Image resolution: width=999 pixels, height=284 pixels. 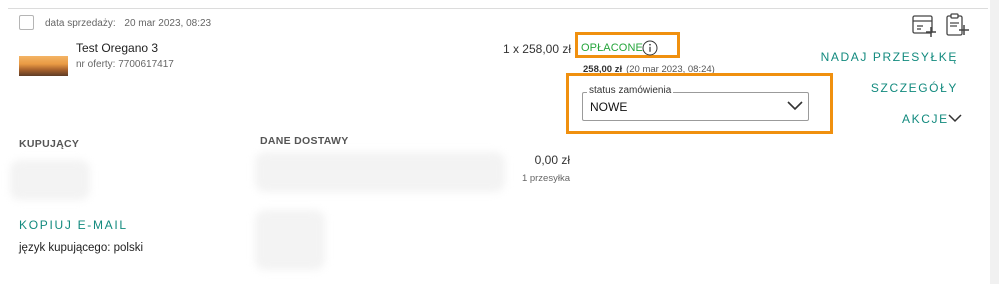 I want to click on calendar-add-icon, so click(x=924, y=25).